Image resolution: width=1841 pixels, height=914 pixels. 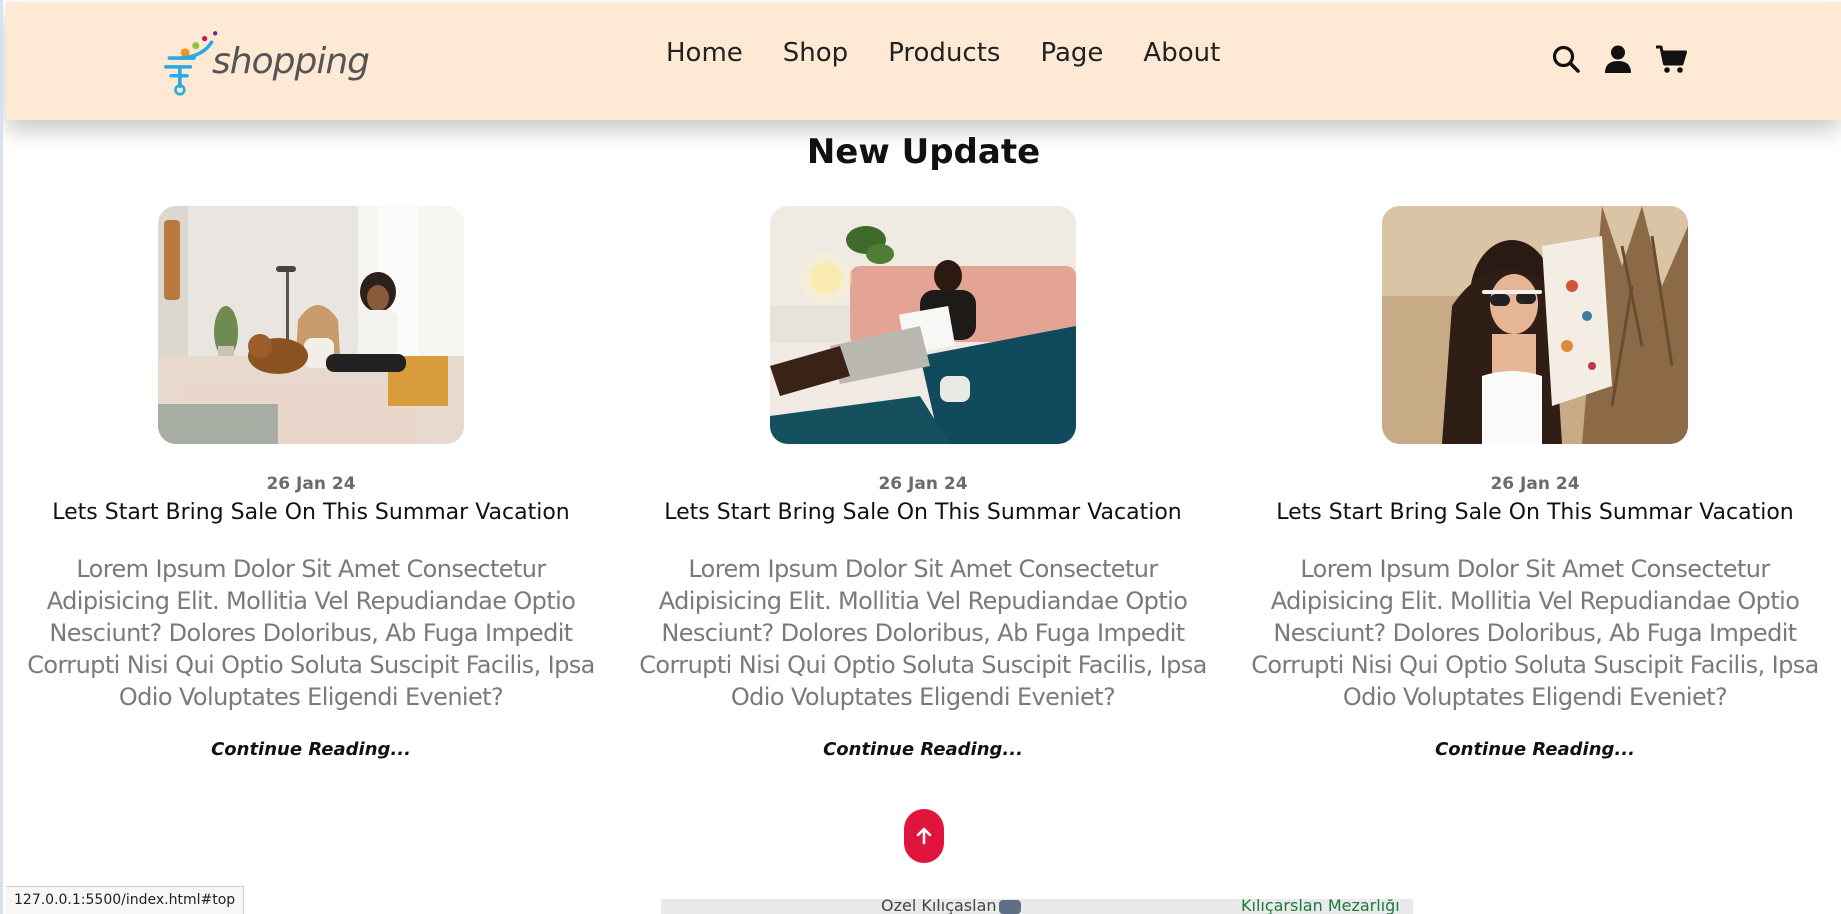 I want to click on cart-icon, so click(x=1671, y=59).